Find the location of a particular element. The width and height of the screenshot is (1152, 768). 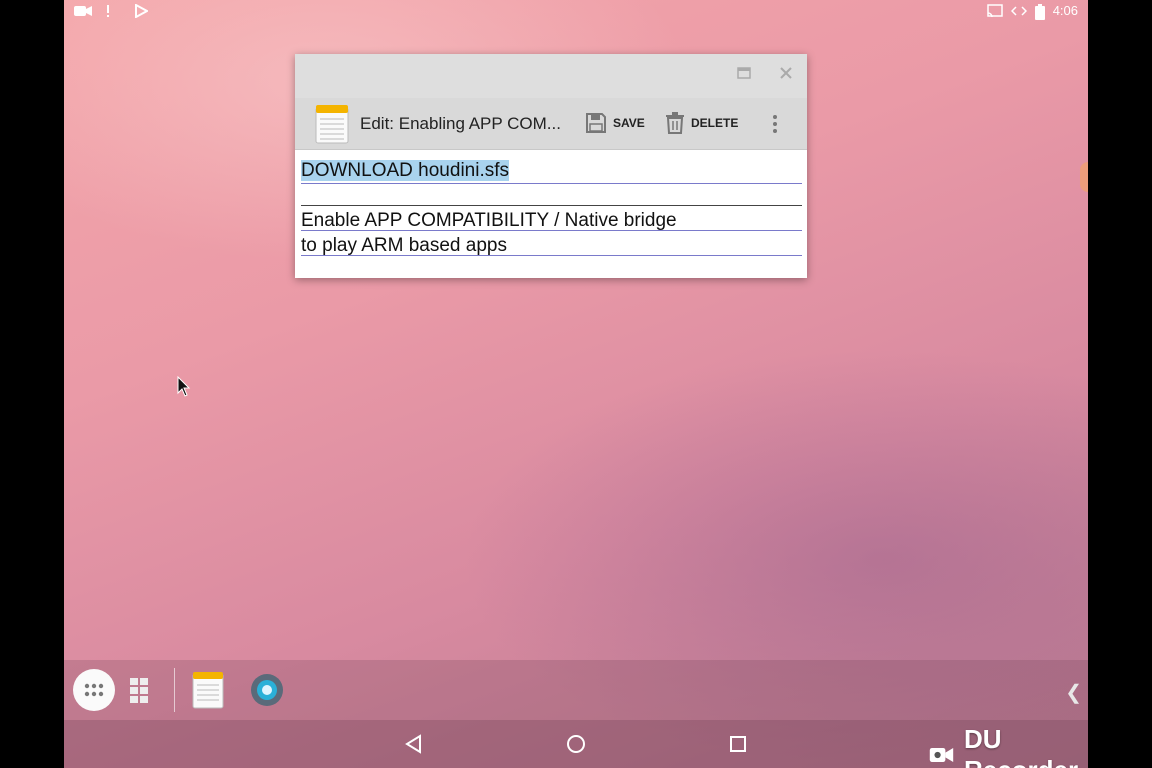

trash-icon is located at coordinates (675, 123).